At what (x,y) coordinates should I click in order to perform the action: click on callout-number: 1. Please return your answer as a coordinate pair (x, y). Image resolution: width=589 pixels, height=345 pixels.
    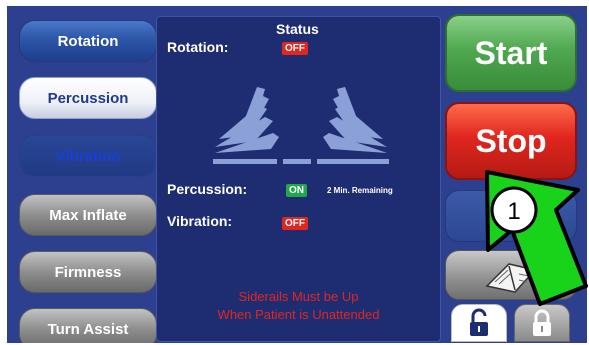
    Looking at the image, I should click on (513, 211).